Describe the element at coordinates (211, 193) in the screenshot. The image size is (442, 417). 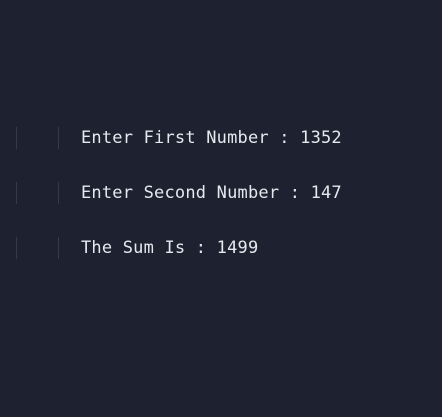
I see `output-line-second-number: Enter Second Number : 147` at that location.